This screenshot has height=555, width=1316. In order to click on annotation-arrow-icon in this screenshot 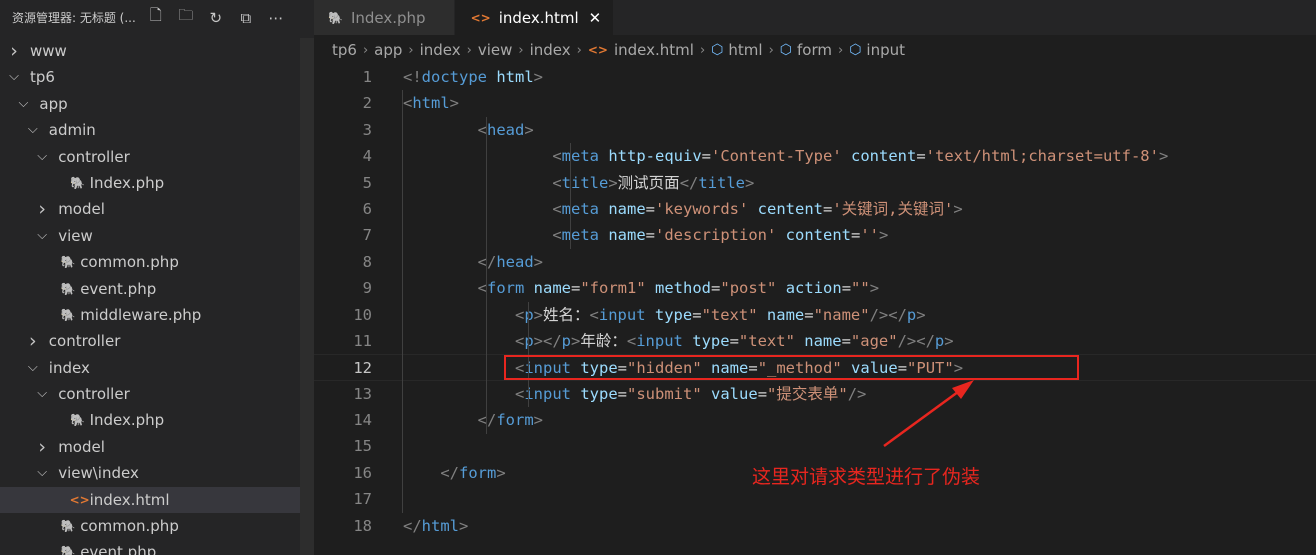, I will do `click(928, 414)`.